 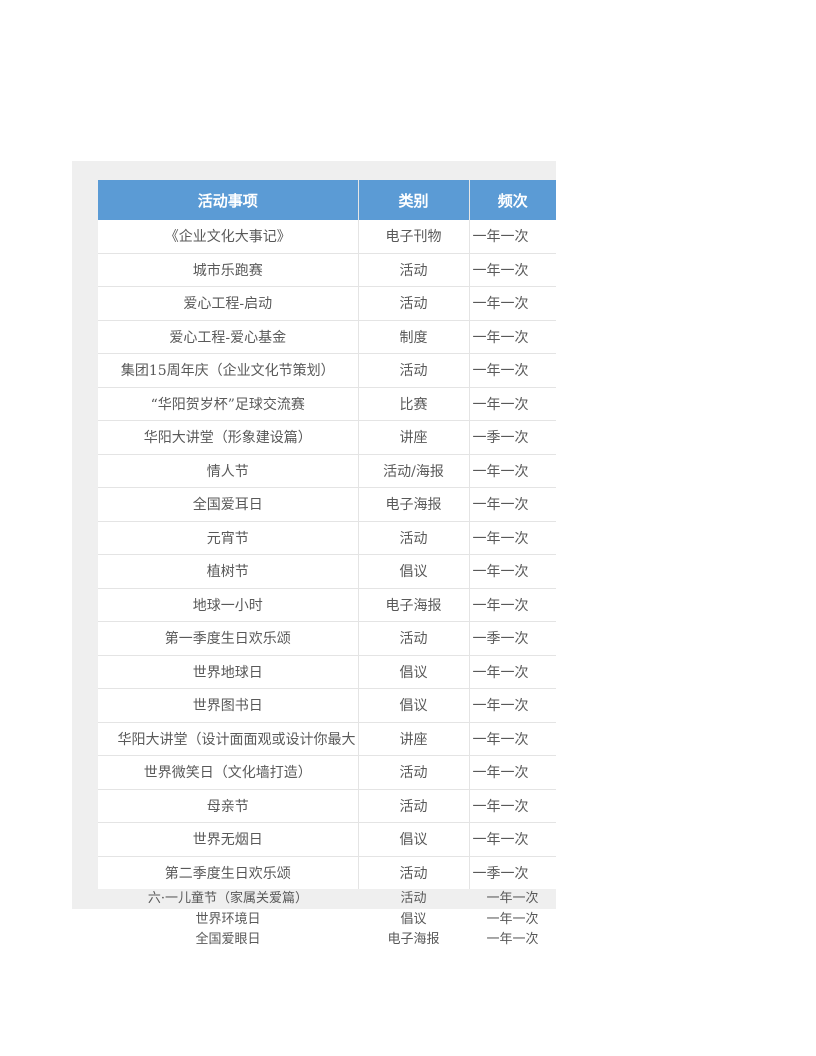 I want to click on activity-cell: 母亲节, so click(x=228, y=806).